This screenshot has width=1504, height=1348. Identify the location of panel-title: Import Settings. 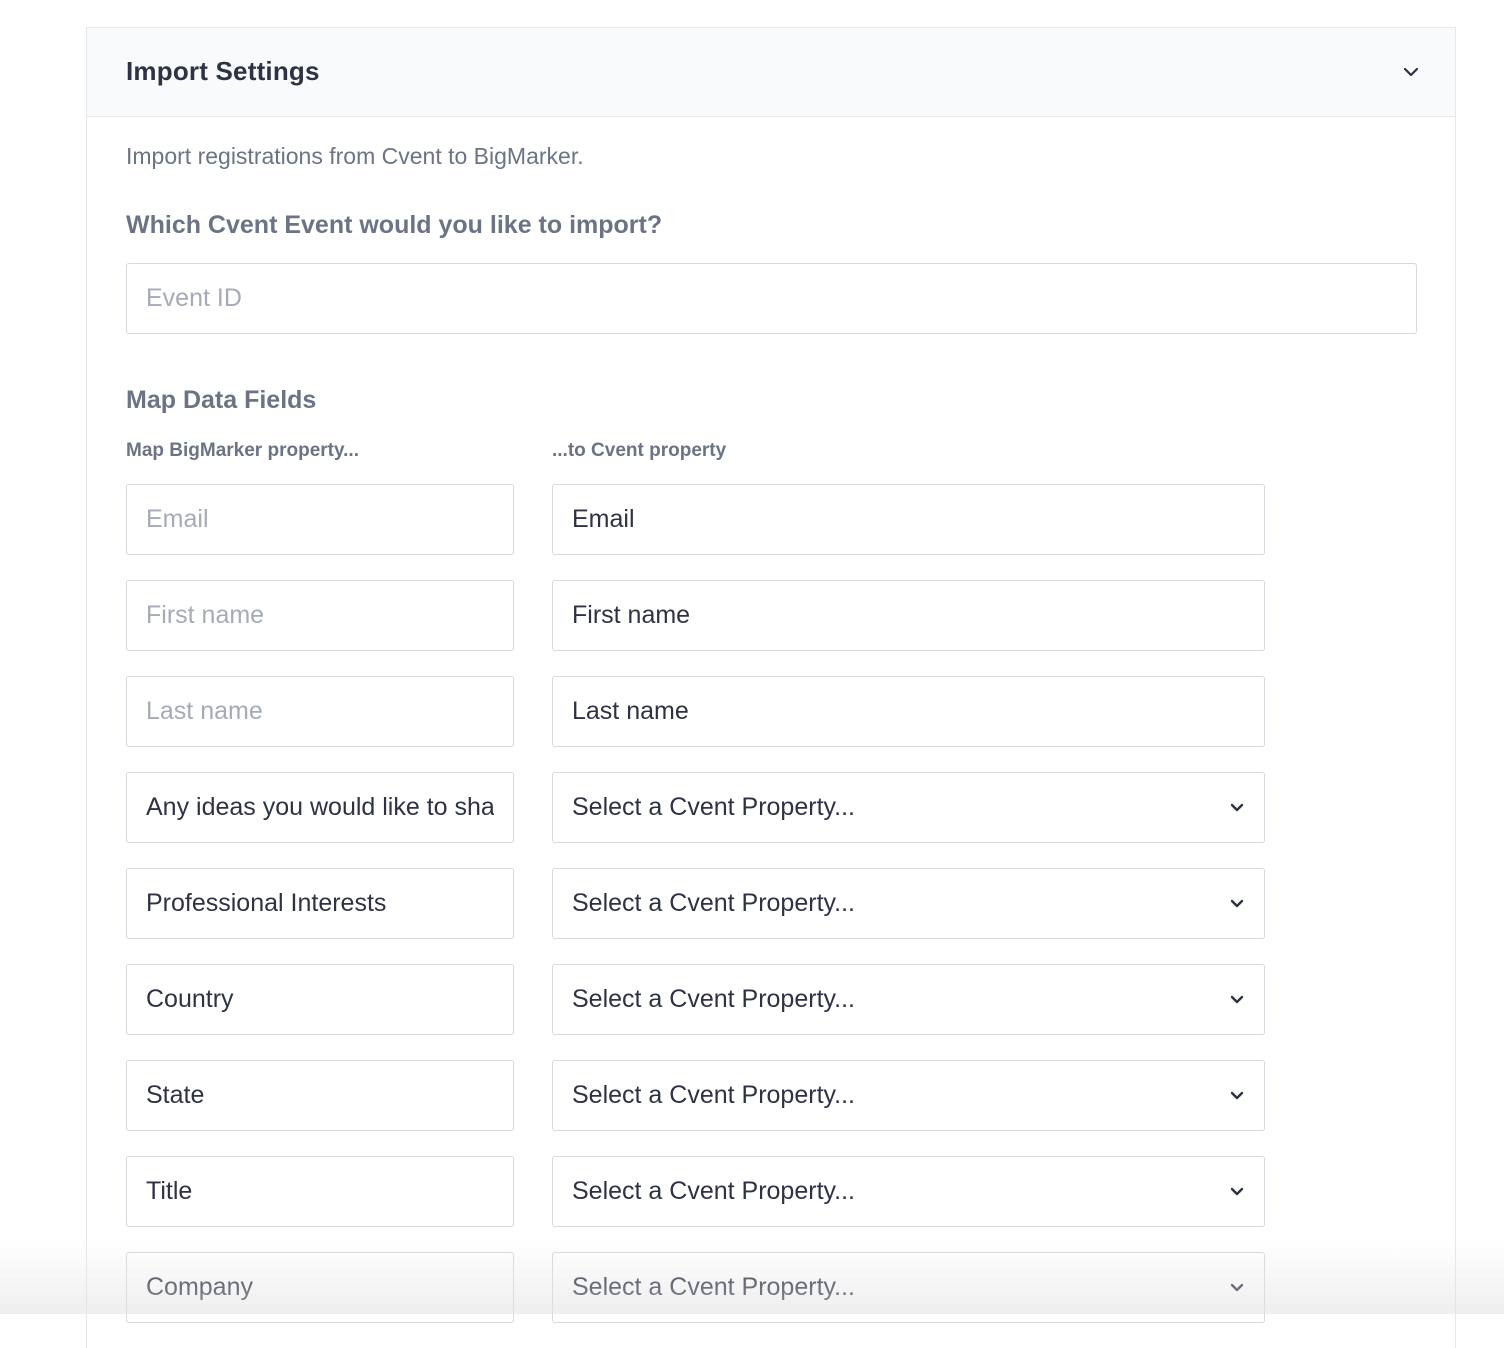
(223, 71).